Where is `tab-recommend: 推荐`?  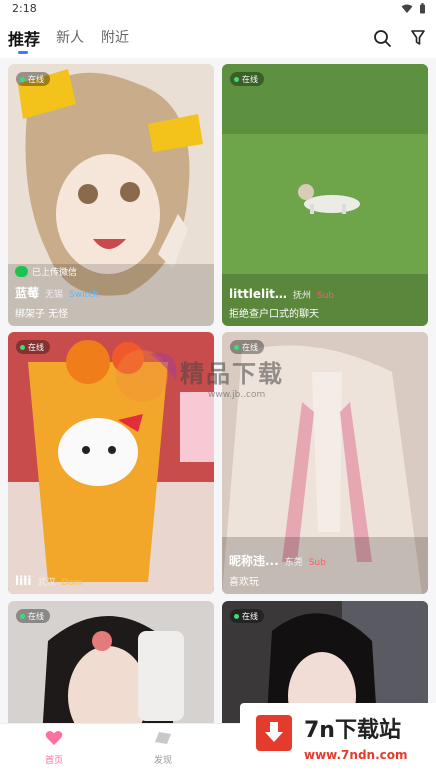
tab-recommend: 推荐 is located at coordinates (24, 38).